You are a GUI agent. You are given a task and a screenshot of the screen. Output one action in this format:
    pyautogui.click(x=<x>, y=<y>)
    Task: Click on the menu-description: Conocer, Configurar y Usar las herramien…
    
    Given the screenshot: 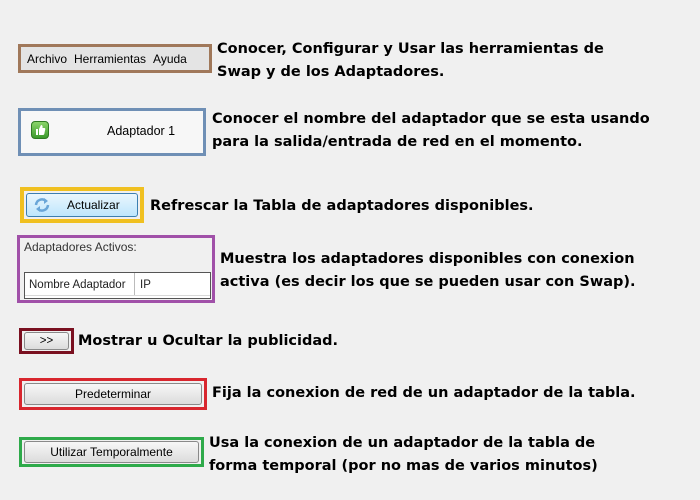 What is the action you would take?
    pyautogui.click(x=410, y=60)
    